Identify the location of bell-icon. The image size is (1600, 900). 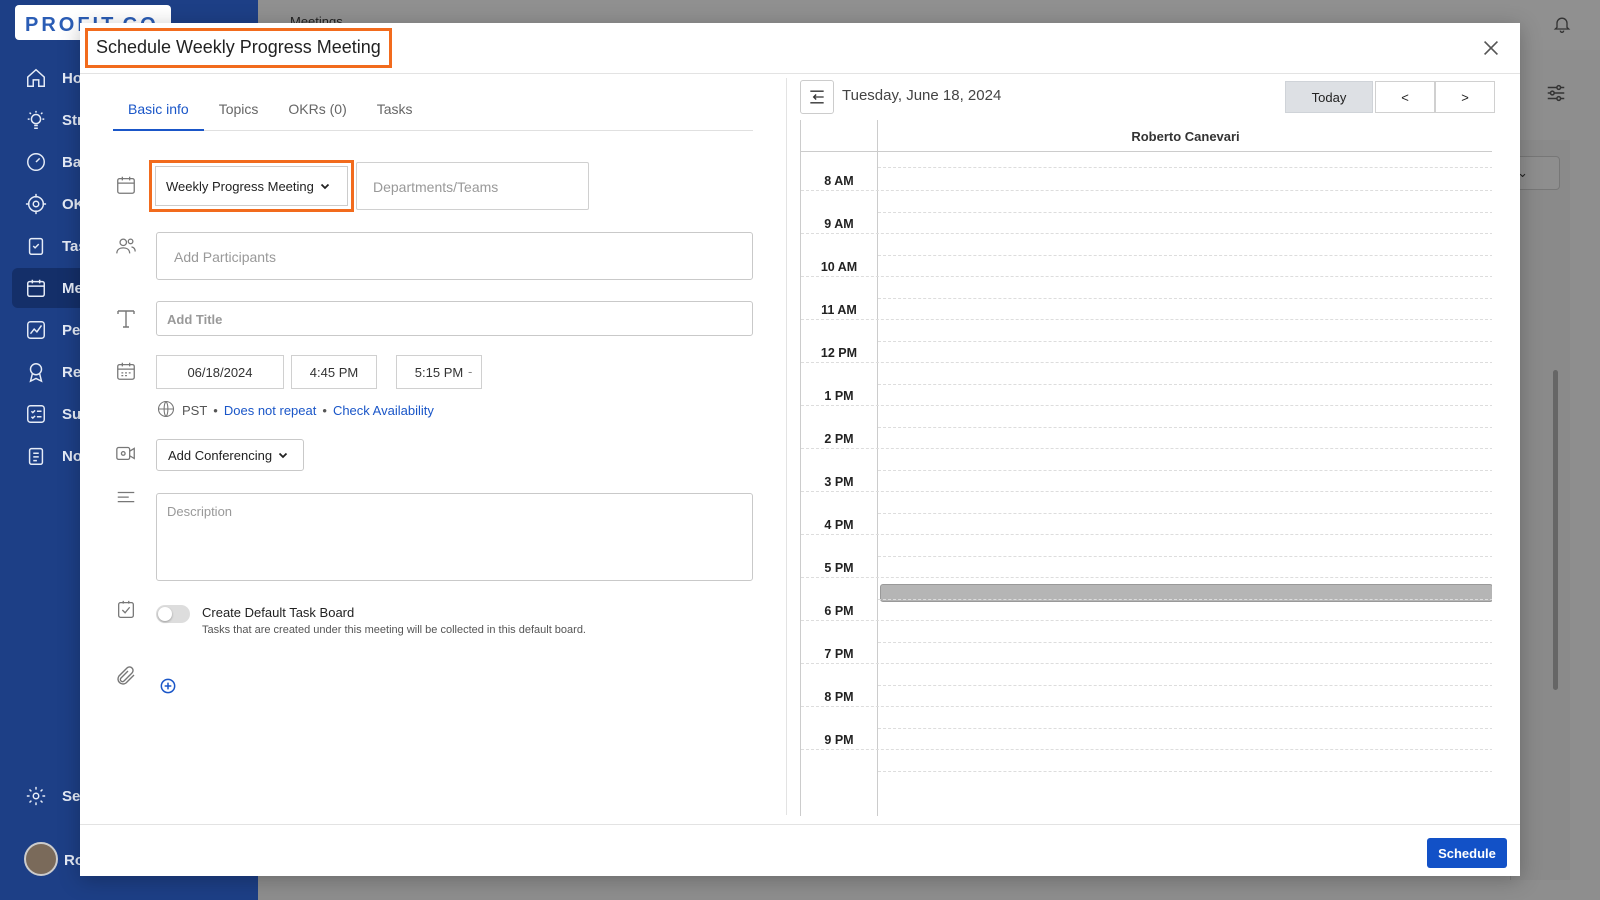
(1562, 26).